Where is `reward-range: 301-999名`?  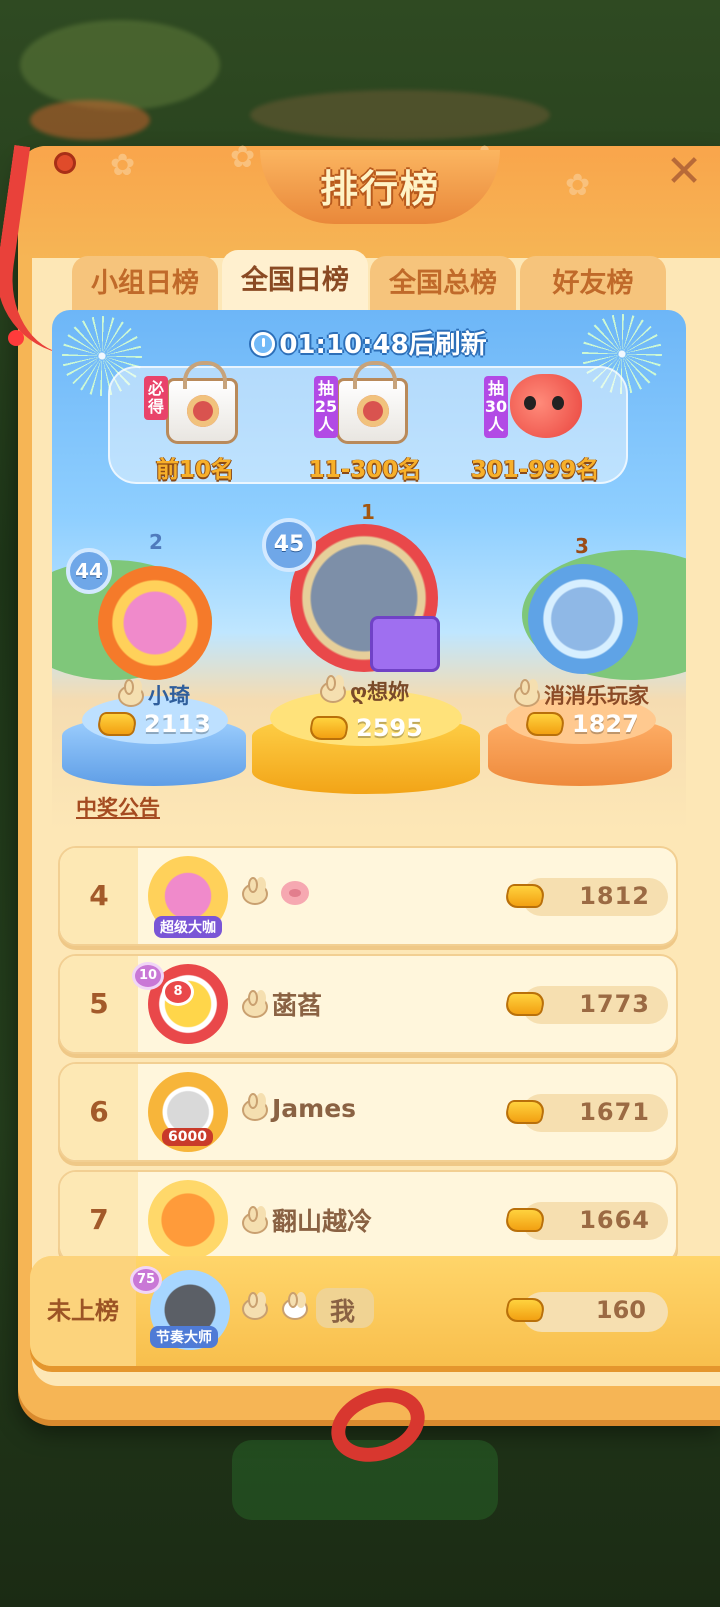
reward-range: 301-999名 is located at coordinates (535, 470).